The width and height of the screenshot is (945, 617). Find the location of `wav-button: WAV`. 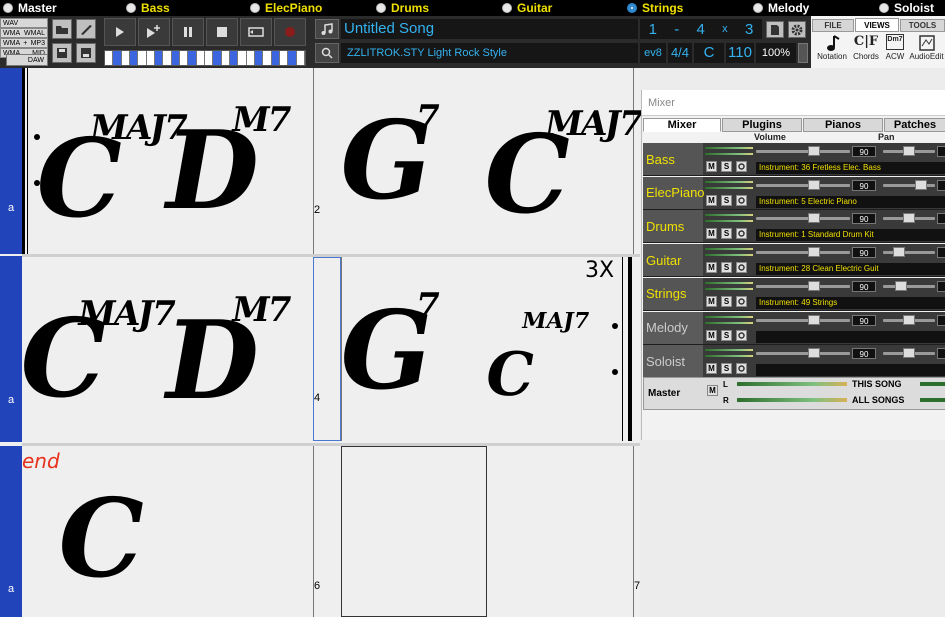

wav-button: WAV is located at coordinates (24, 23).